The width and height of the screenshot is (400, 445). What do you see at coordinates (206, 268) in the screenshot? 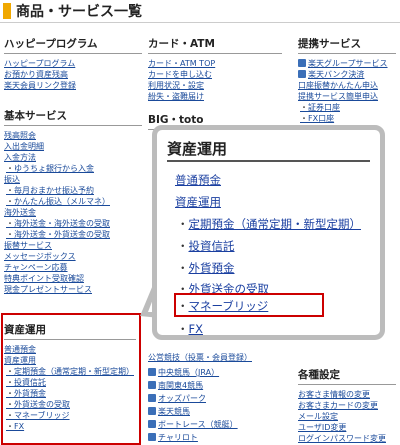
I see `callout-link-fx-deposit: 外貨預金` at bounding box center [206, 268].